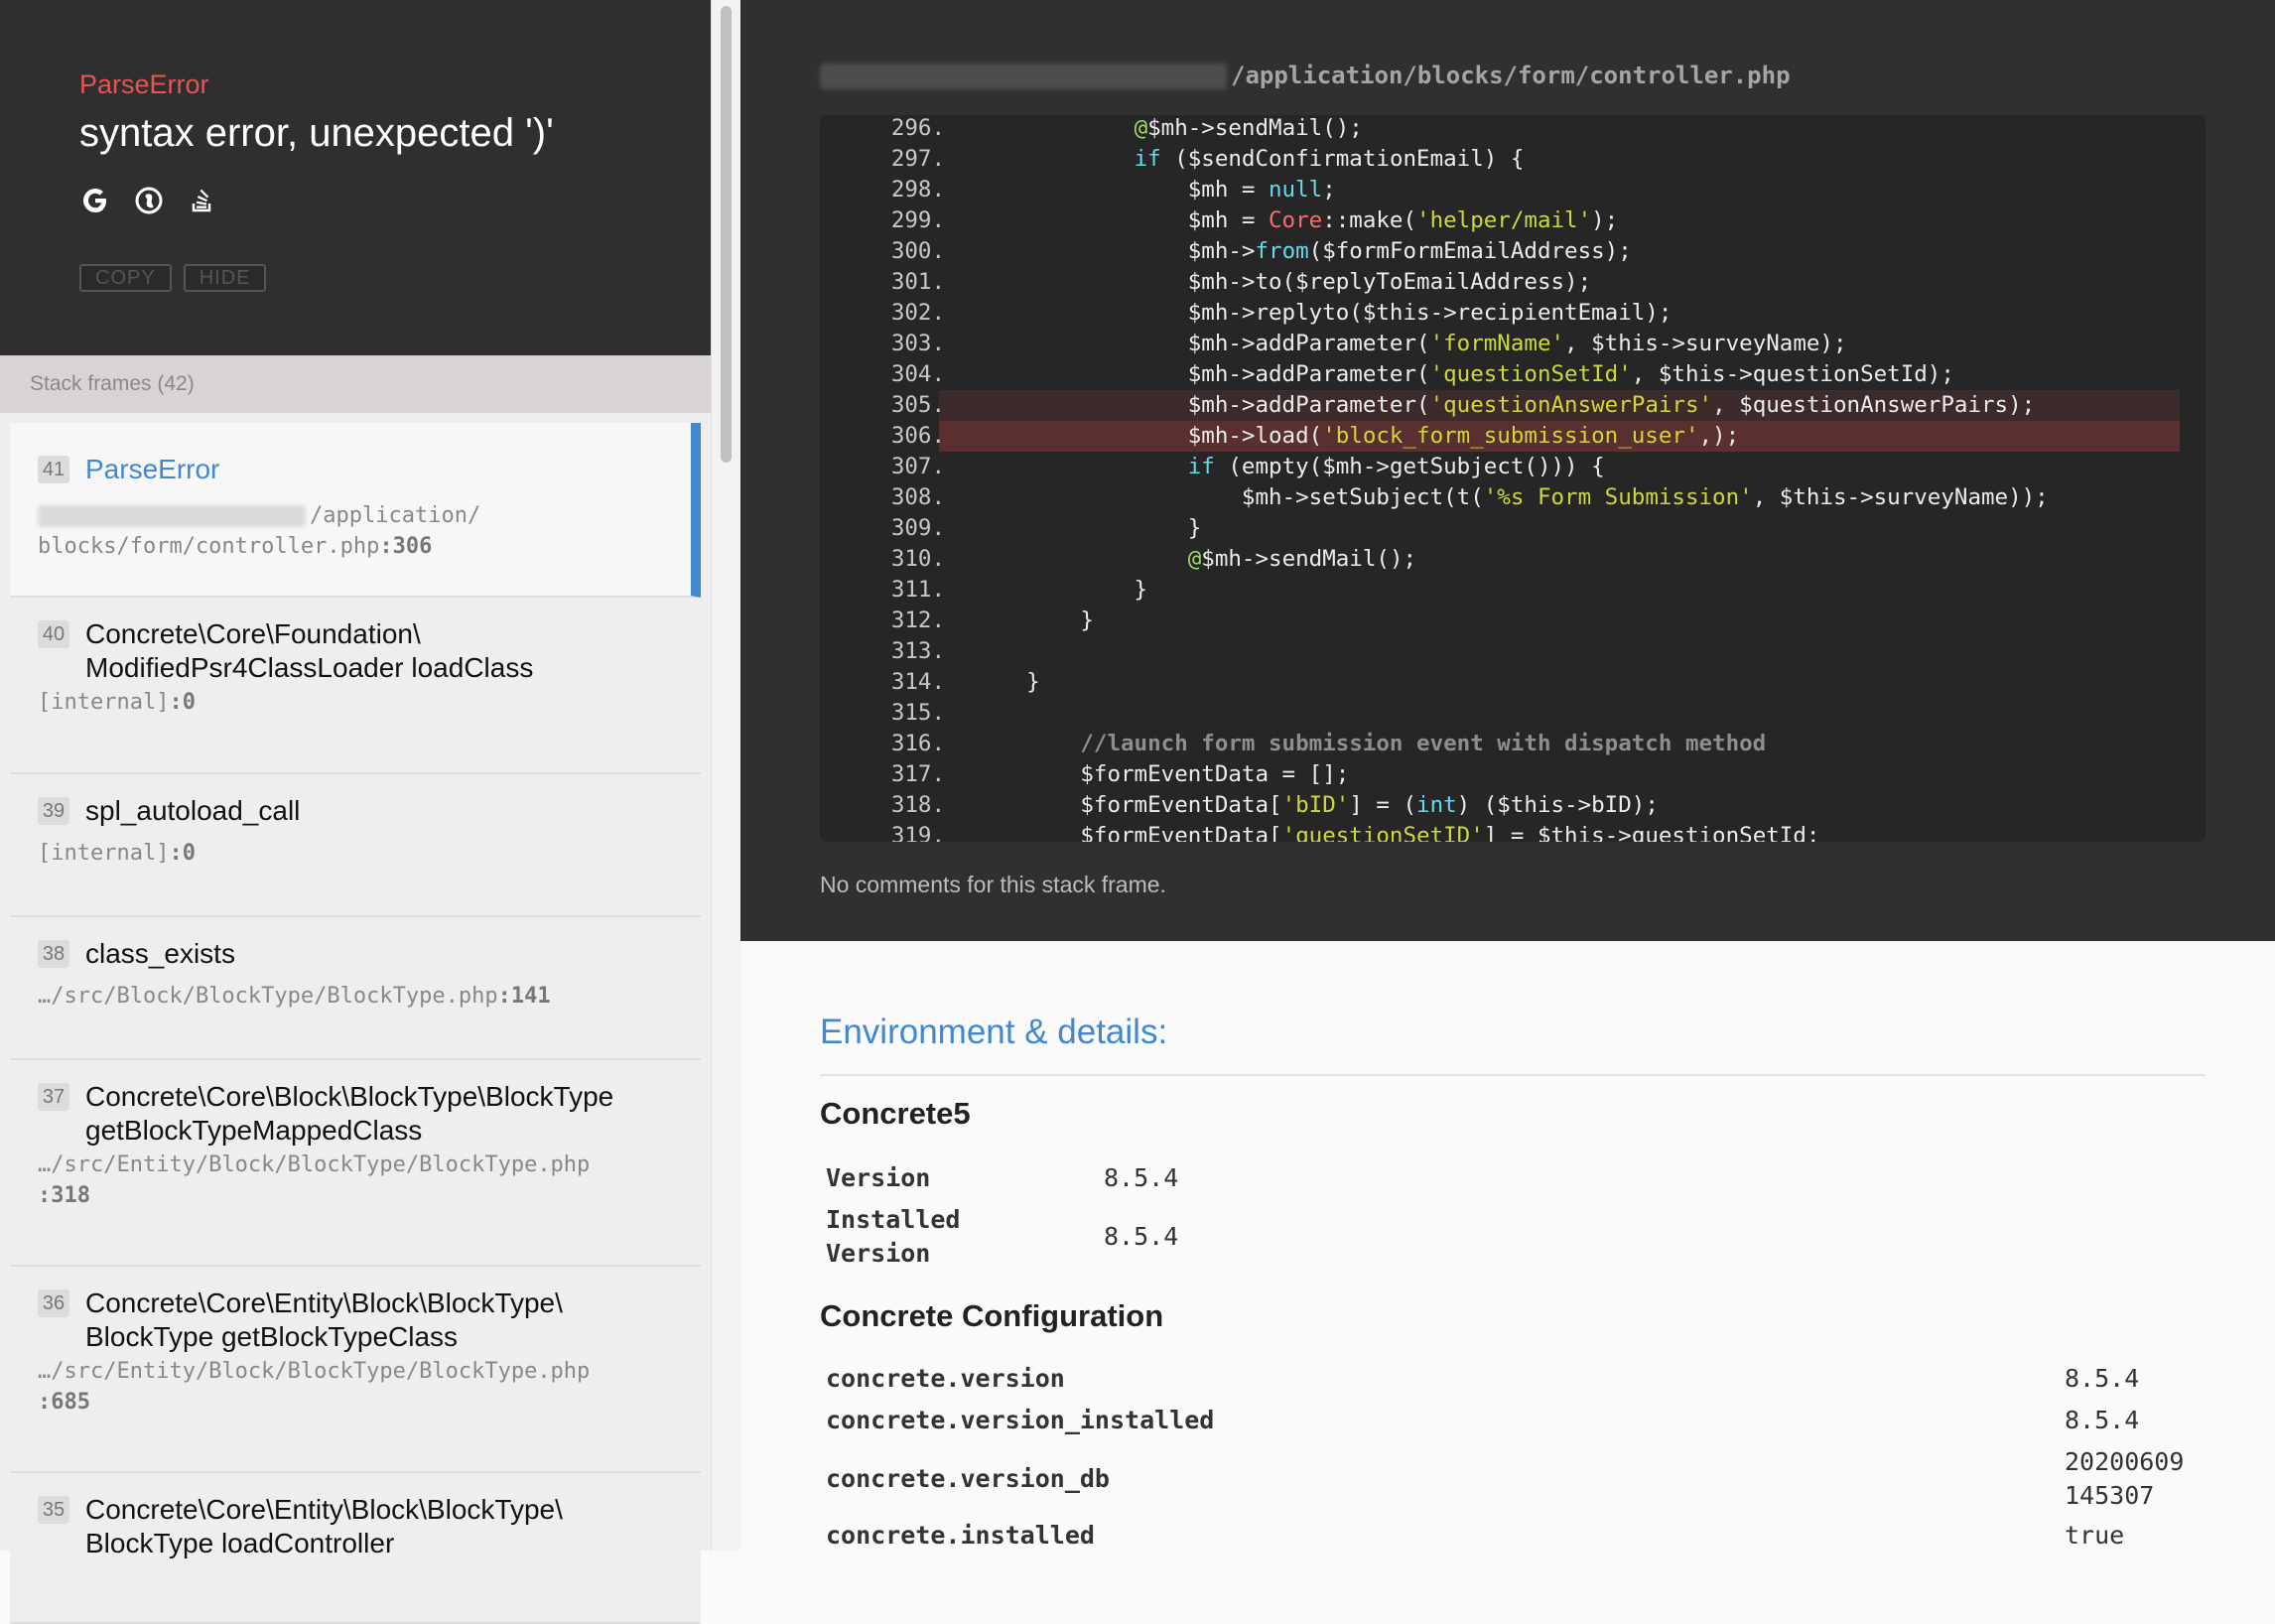  Describe the element at coordinates (356, 384) in the screenshot. I see `frames-header: Stack frames (42)` at that location.